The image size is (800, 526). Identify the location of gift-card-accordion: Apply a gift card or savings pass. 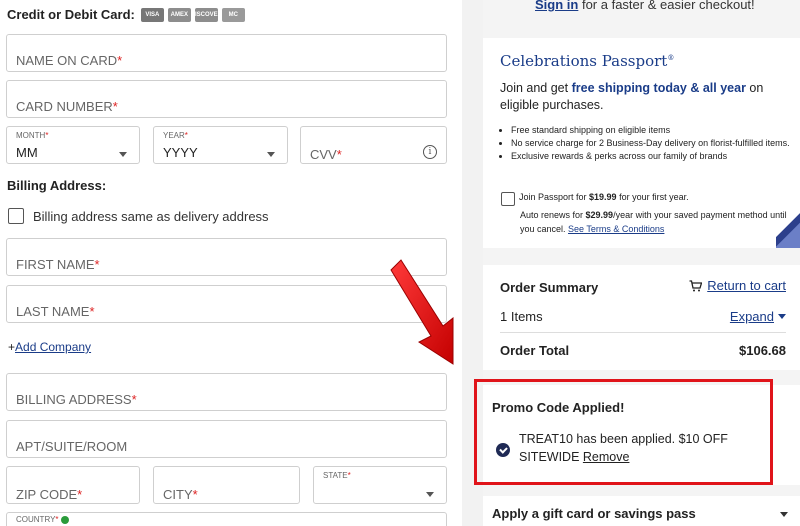
(641, 511).